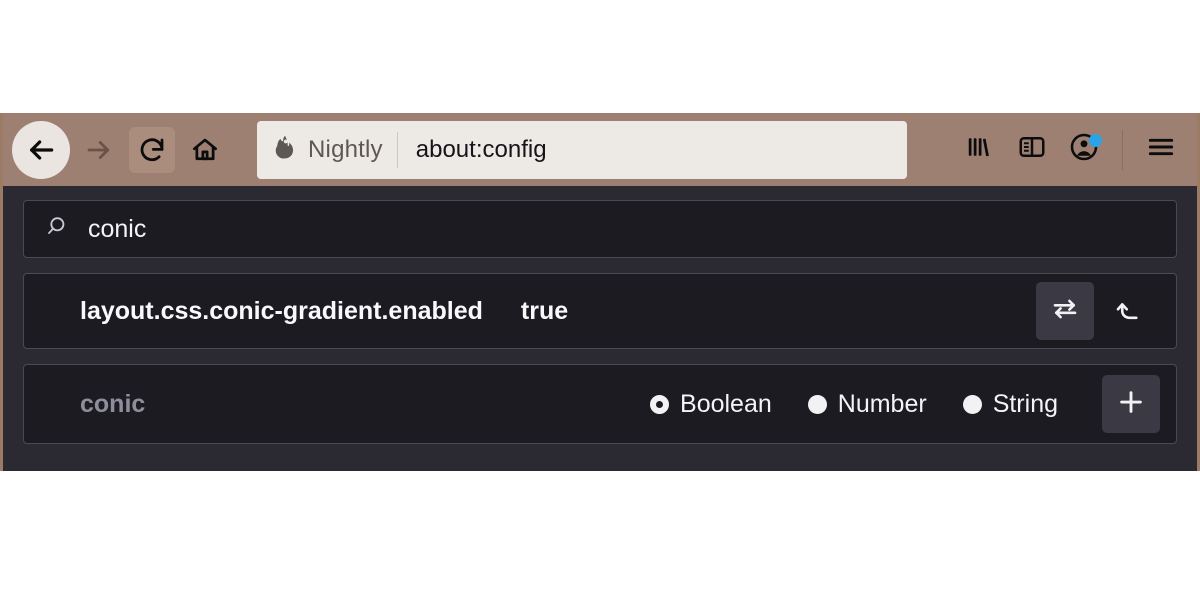 The height and width of the screenshot is (600, 1200). I want to click on undo-arrow-icon, so click(1131, 311).